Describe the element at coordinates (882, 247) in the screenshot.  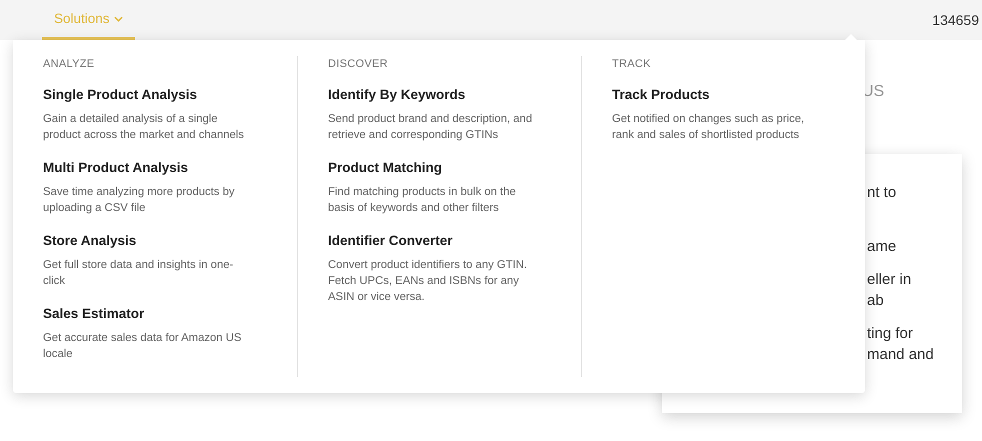
I see `card-text: ame` at that location.